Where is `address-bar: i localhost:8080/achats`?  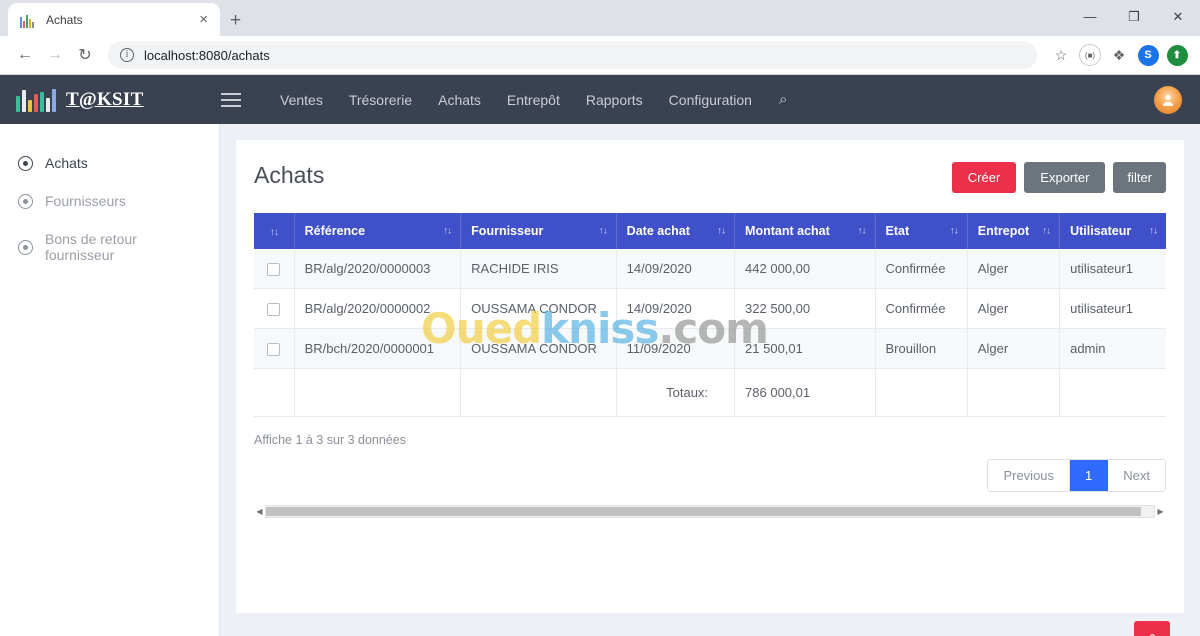
address-bar: i localhost:8080/achats is located at coordinates (572, 55).